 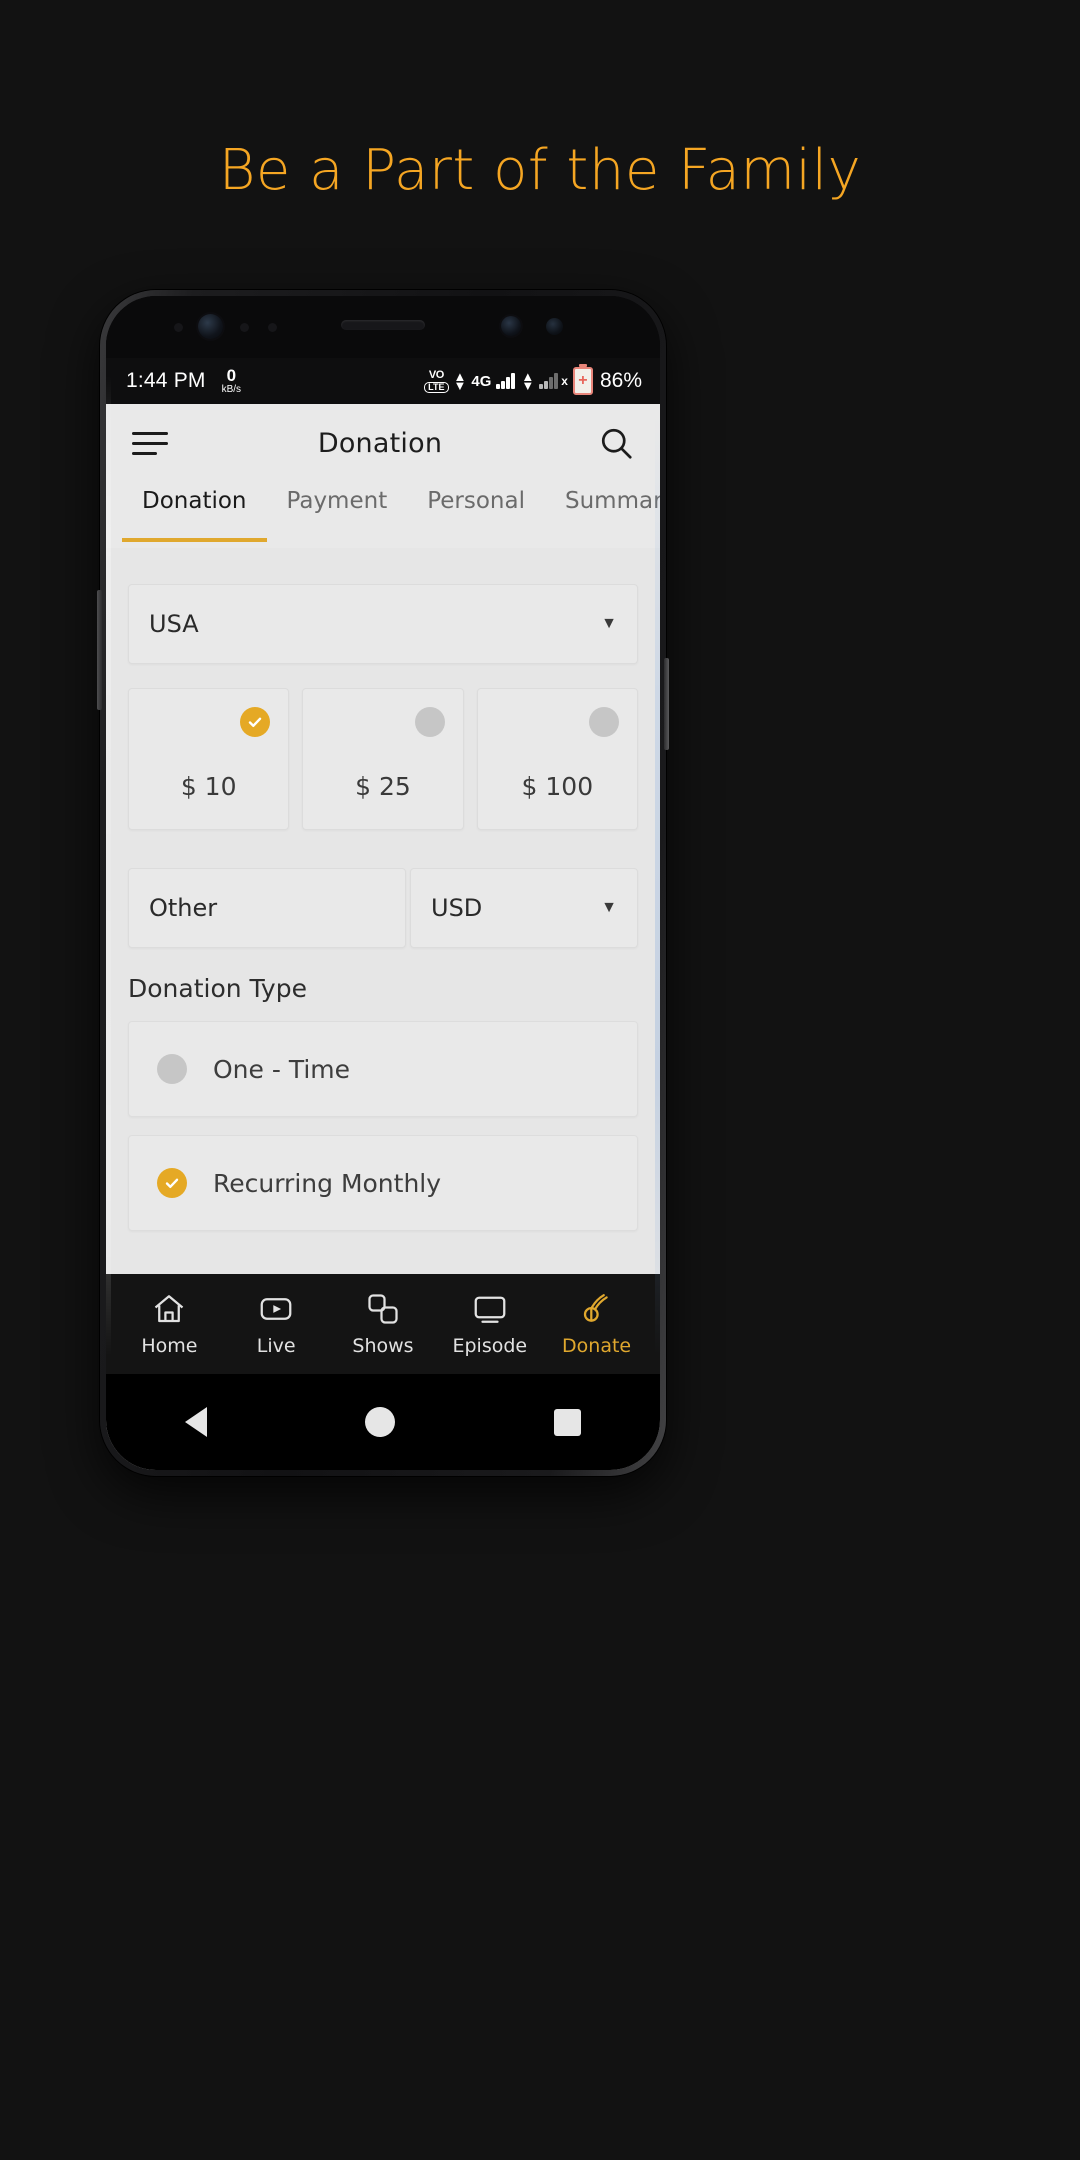 What do you see at coordinates (174, 624) in the screenshot?
I see `country-select-value: USA` at bounding box center [174, 624].